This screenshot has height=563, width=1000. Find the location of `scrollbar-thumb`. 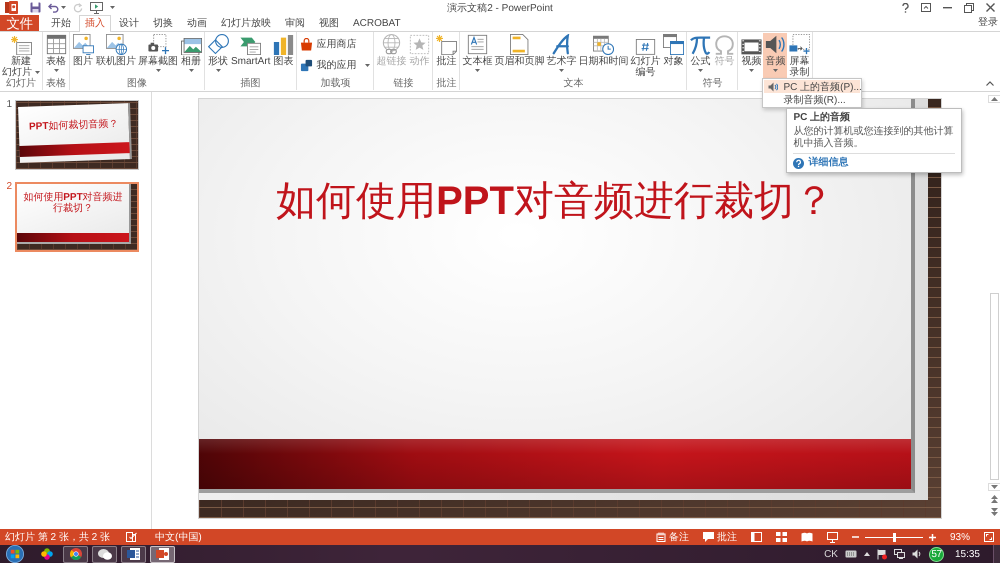

scrollbar-thumb is located at coordinates (994, 386).